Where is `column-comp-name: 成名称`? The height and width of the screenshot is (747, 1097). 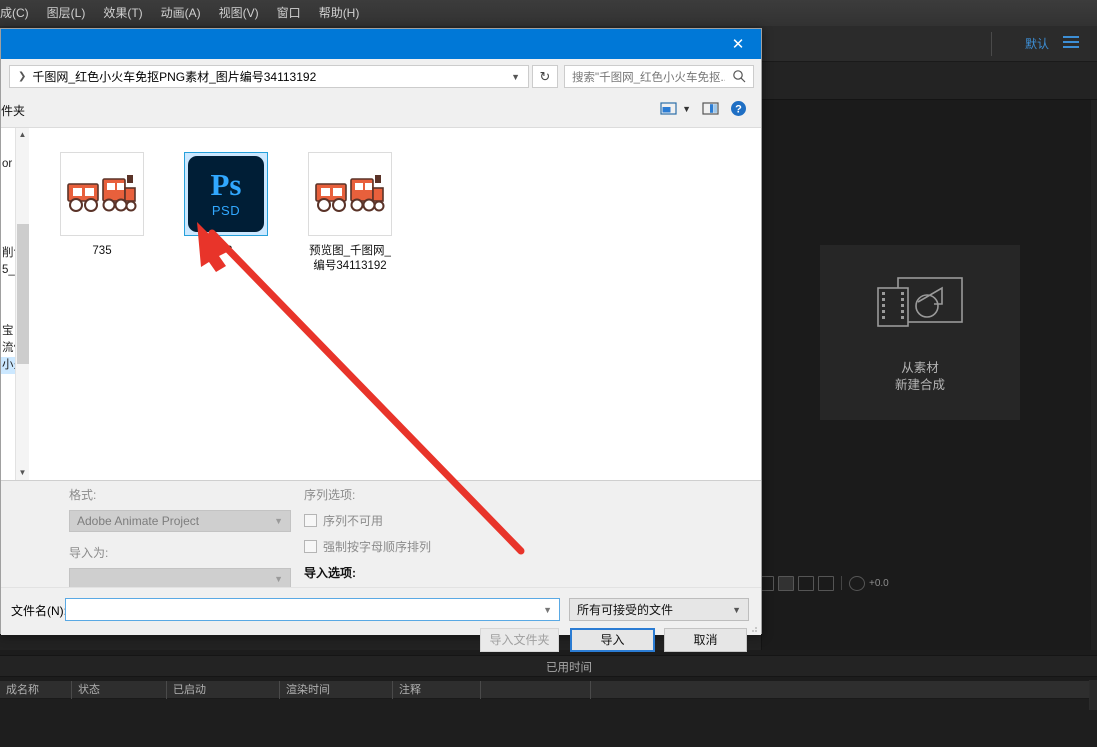
column-comp-name: 成名称 is located at coordinates (36, 689).